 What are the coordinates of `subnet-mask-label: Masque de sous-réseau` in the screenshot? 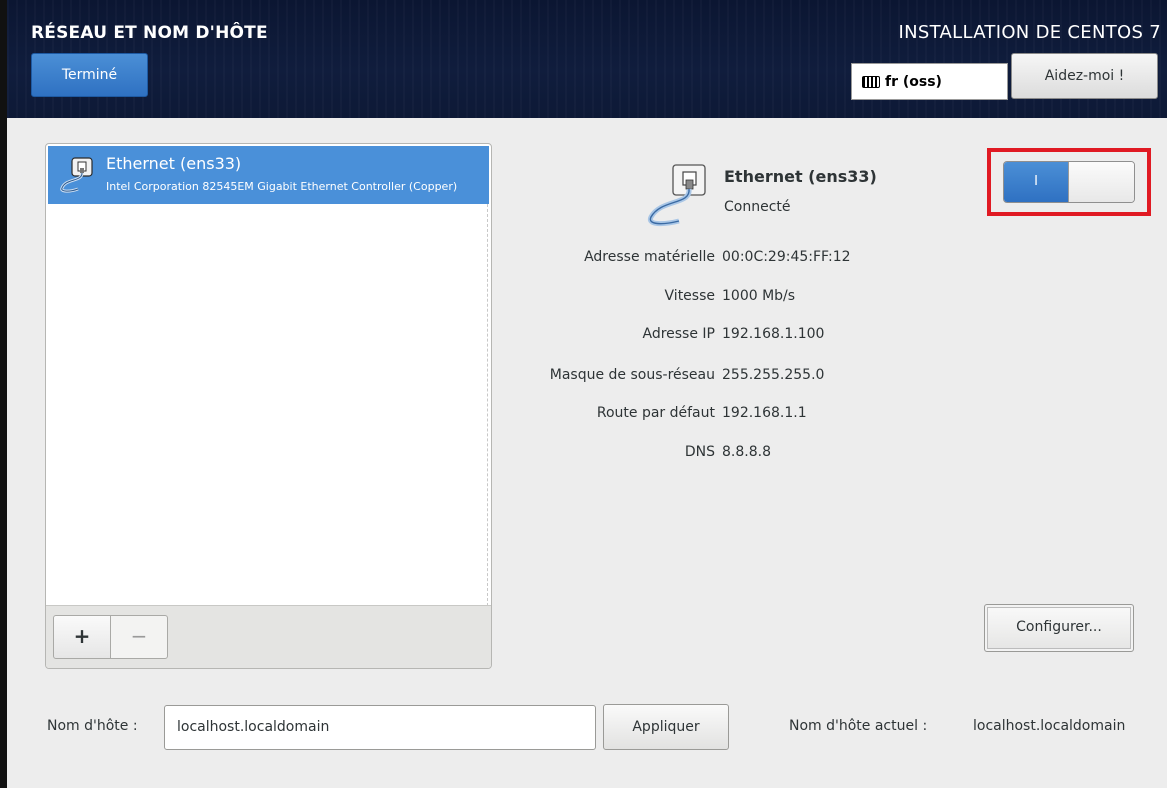 It's located at (632, 375).